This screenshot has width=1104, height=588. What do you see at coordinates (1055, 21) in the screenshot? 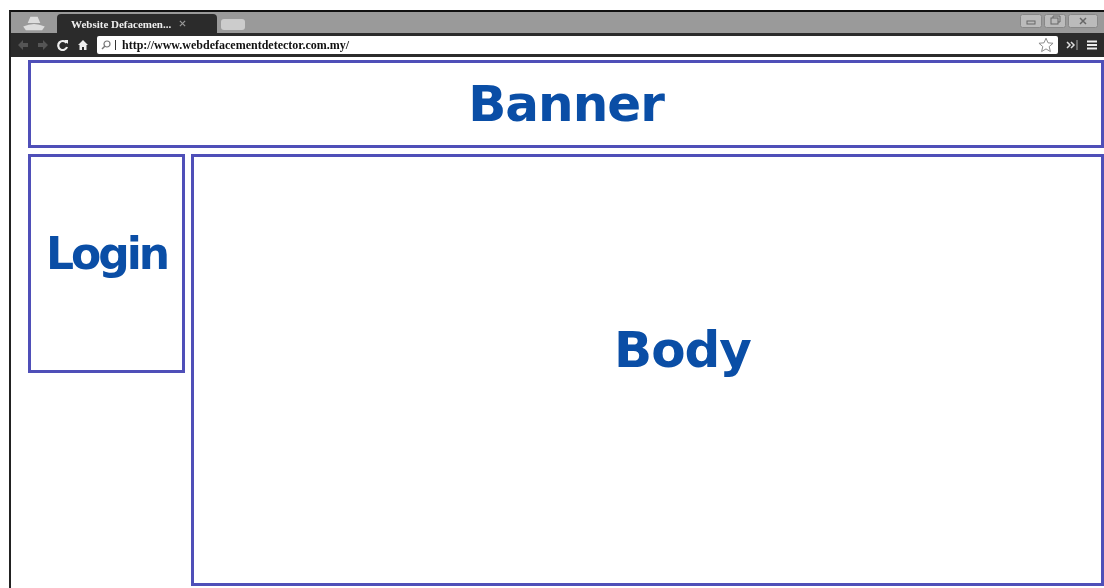
I see `restore-icon` at bounding box center [1055, 21].